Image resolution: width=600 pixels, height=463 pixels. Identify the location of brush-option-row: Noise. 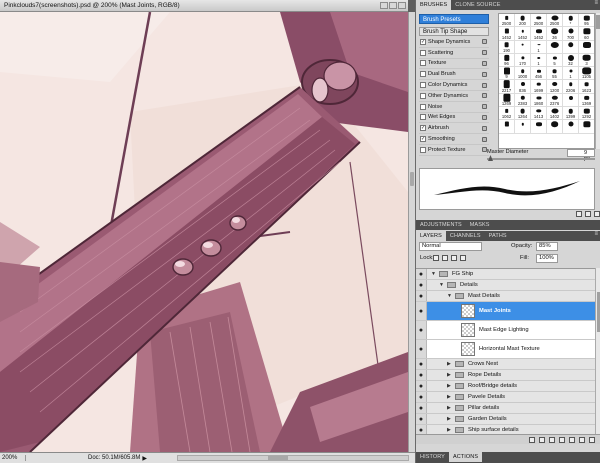
(454, 107).